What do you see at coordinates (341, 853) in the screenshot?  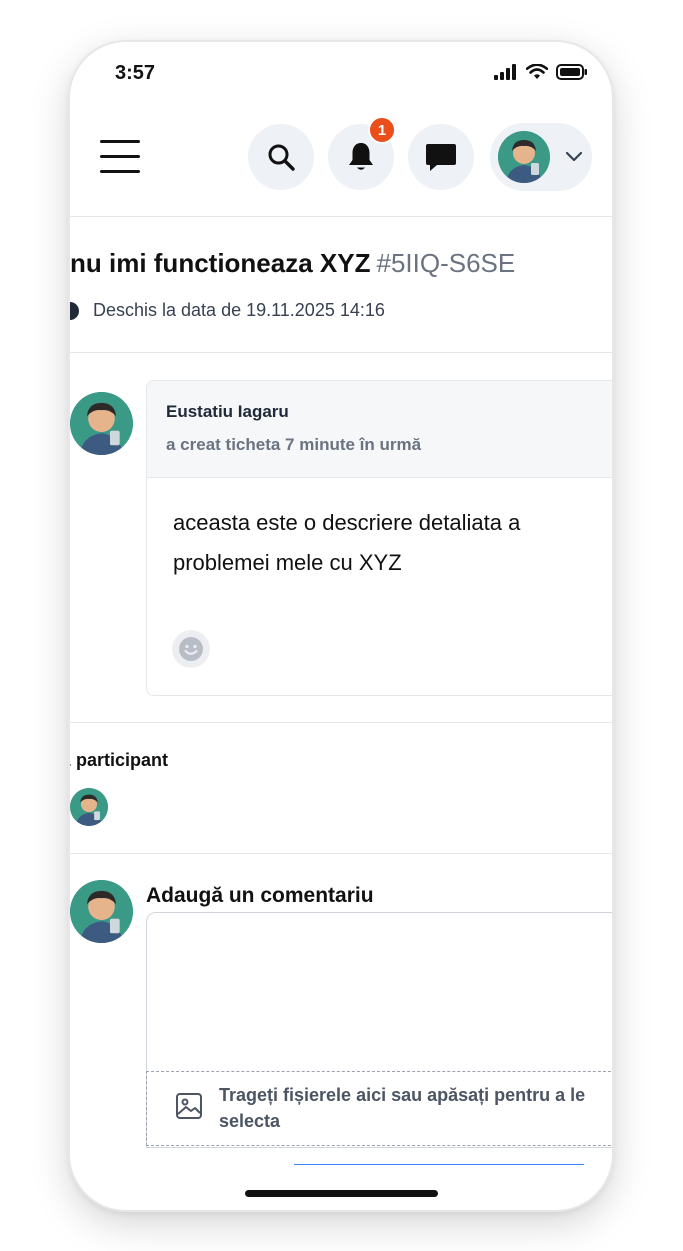 I see `participants-divider` at bounding box center [341, 853].